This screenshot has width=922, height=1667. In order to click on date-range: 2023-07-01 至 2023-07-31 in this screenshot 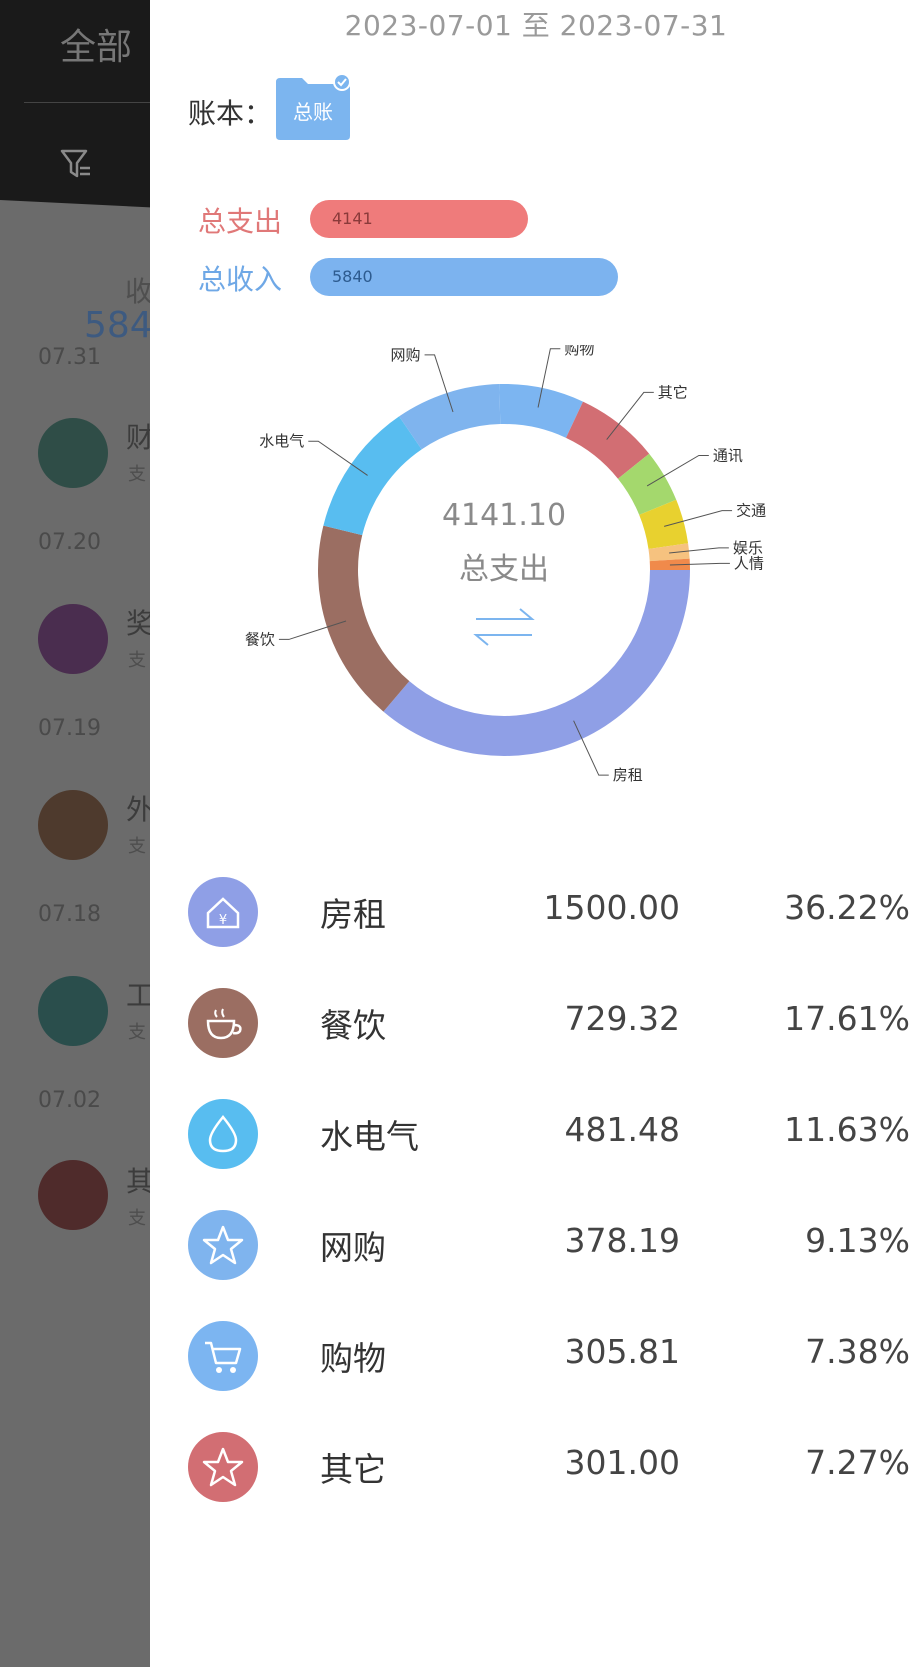, I will do `click(536, 24)`.